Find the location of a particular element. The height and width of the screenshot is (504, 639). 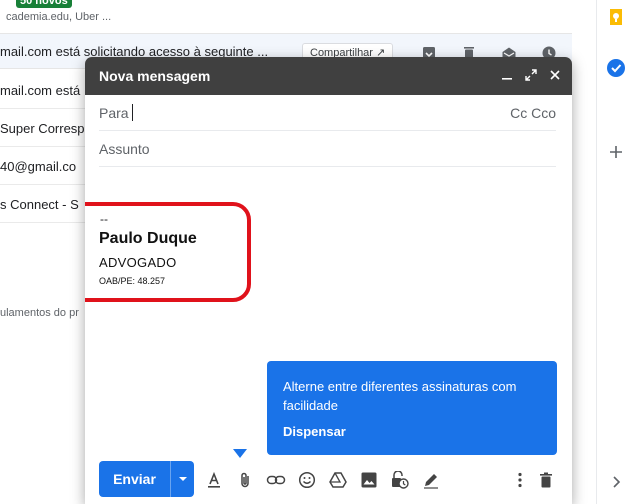

compose-window-controls is located at coordinates (531, 75).